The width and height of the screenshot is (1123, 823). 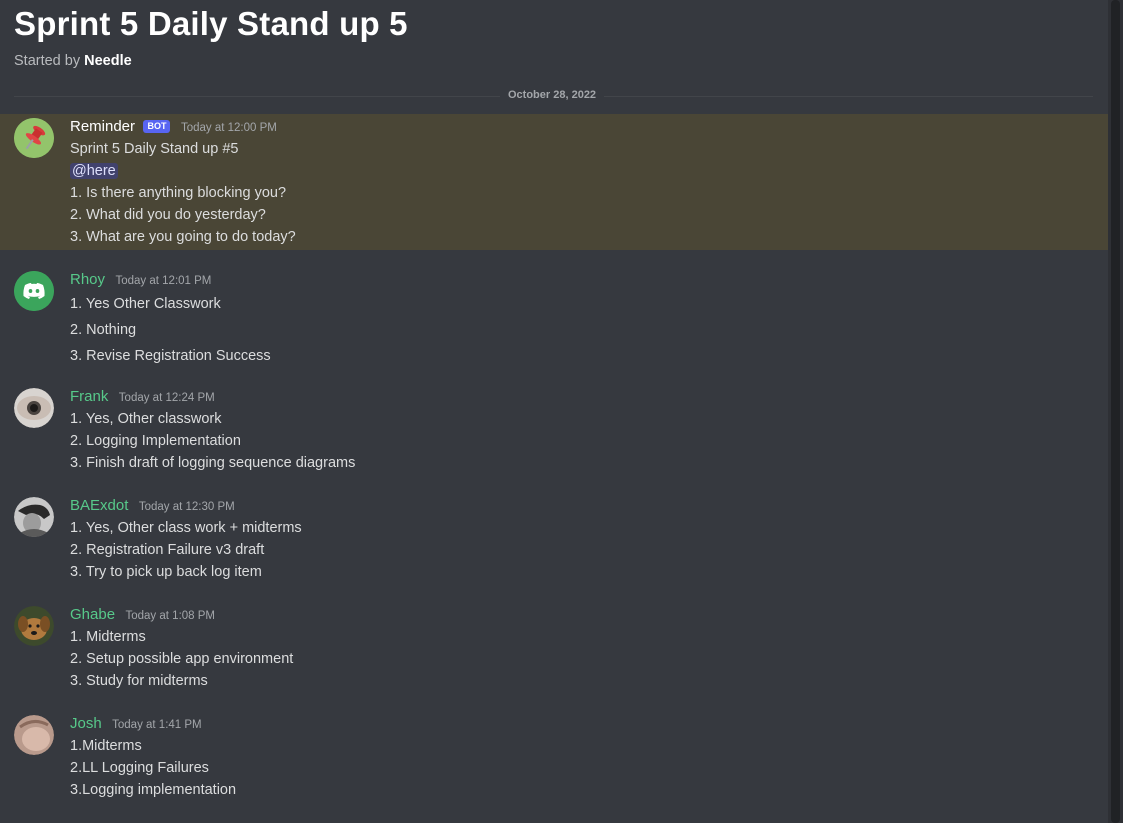 I want to click on dog-avatar, so click(x=34, y=626).